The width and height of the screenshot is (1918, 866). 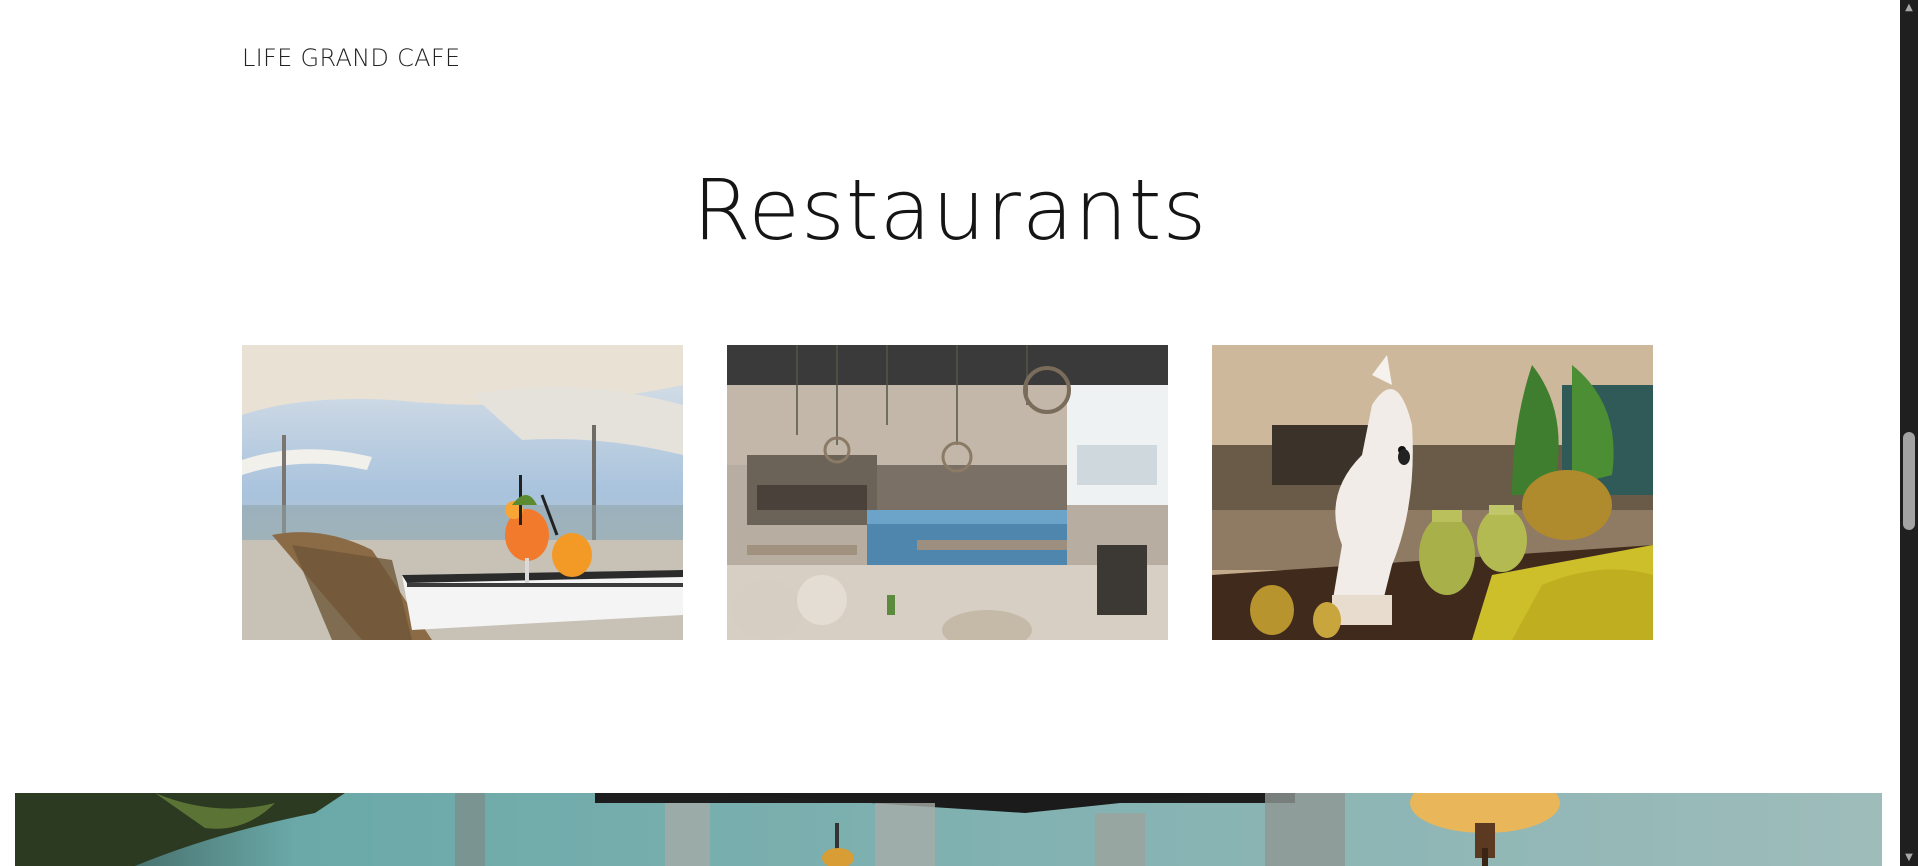 I want to click on scroll-up-arrow-icon: ▲, so click(x=1909, y=8).